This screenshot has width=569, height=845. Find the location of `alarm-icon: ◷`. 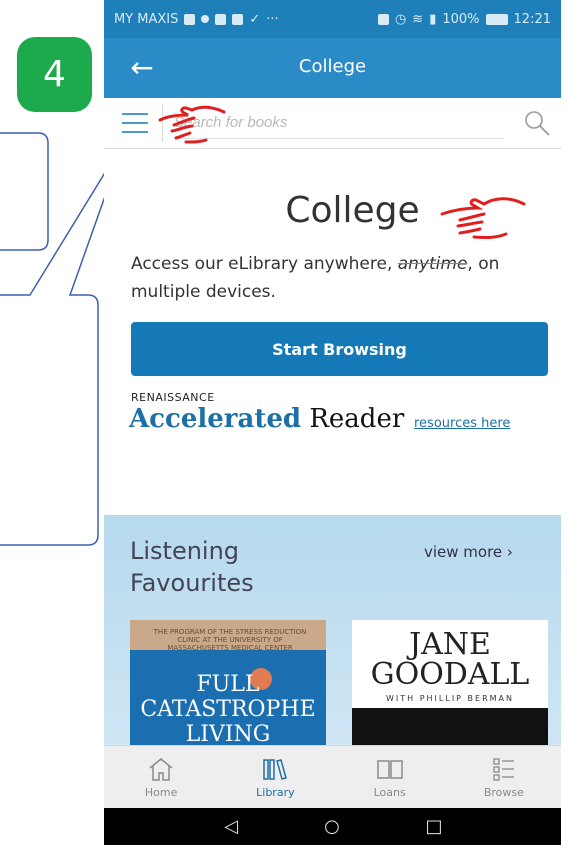

alarm-icon: ◷ is located at coordinates (400, 19).